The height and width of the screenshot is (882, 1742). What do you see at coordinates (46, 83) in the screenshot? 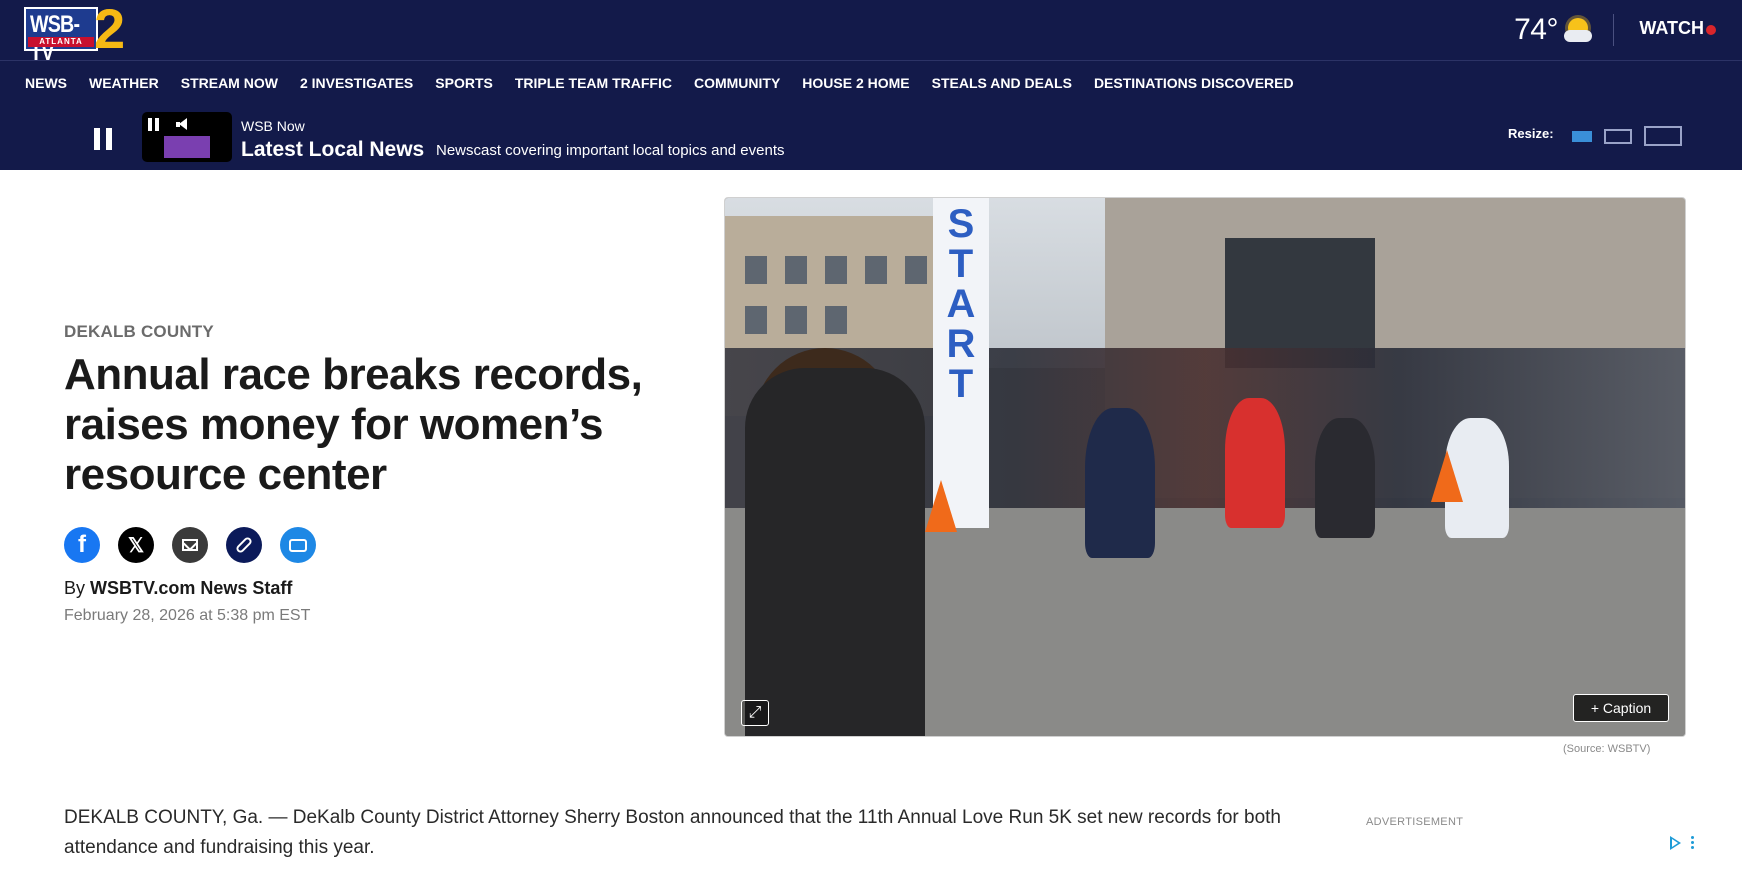
I see `nav-item-news: NEWS` at bounding box center [46, 83].